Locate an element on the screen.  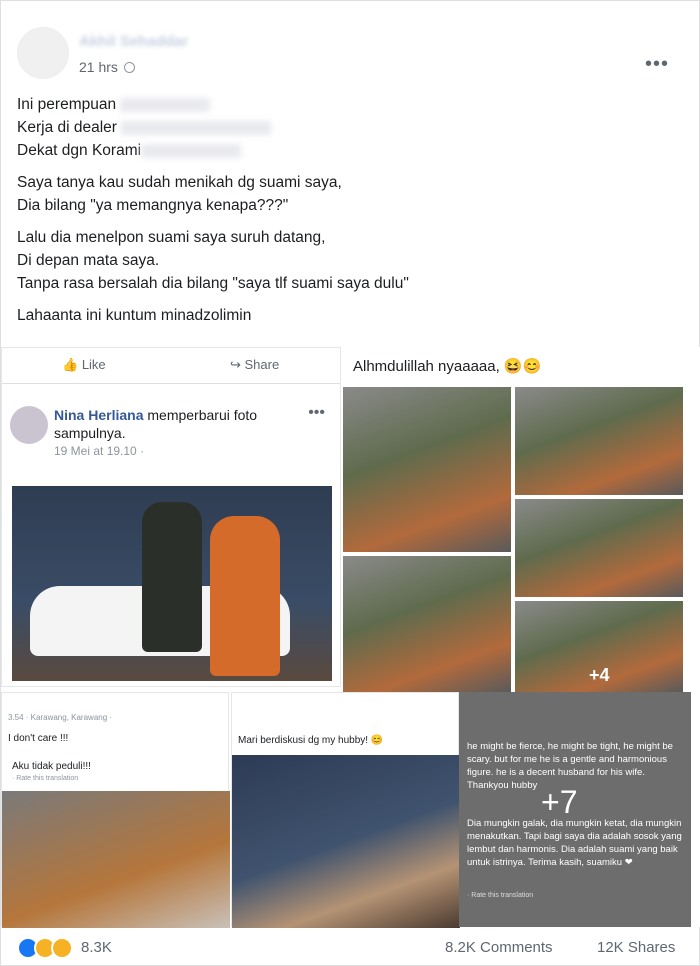
embedded-action-bar: 👍 Like ↪ Share is located at coordinates (171, 366).